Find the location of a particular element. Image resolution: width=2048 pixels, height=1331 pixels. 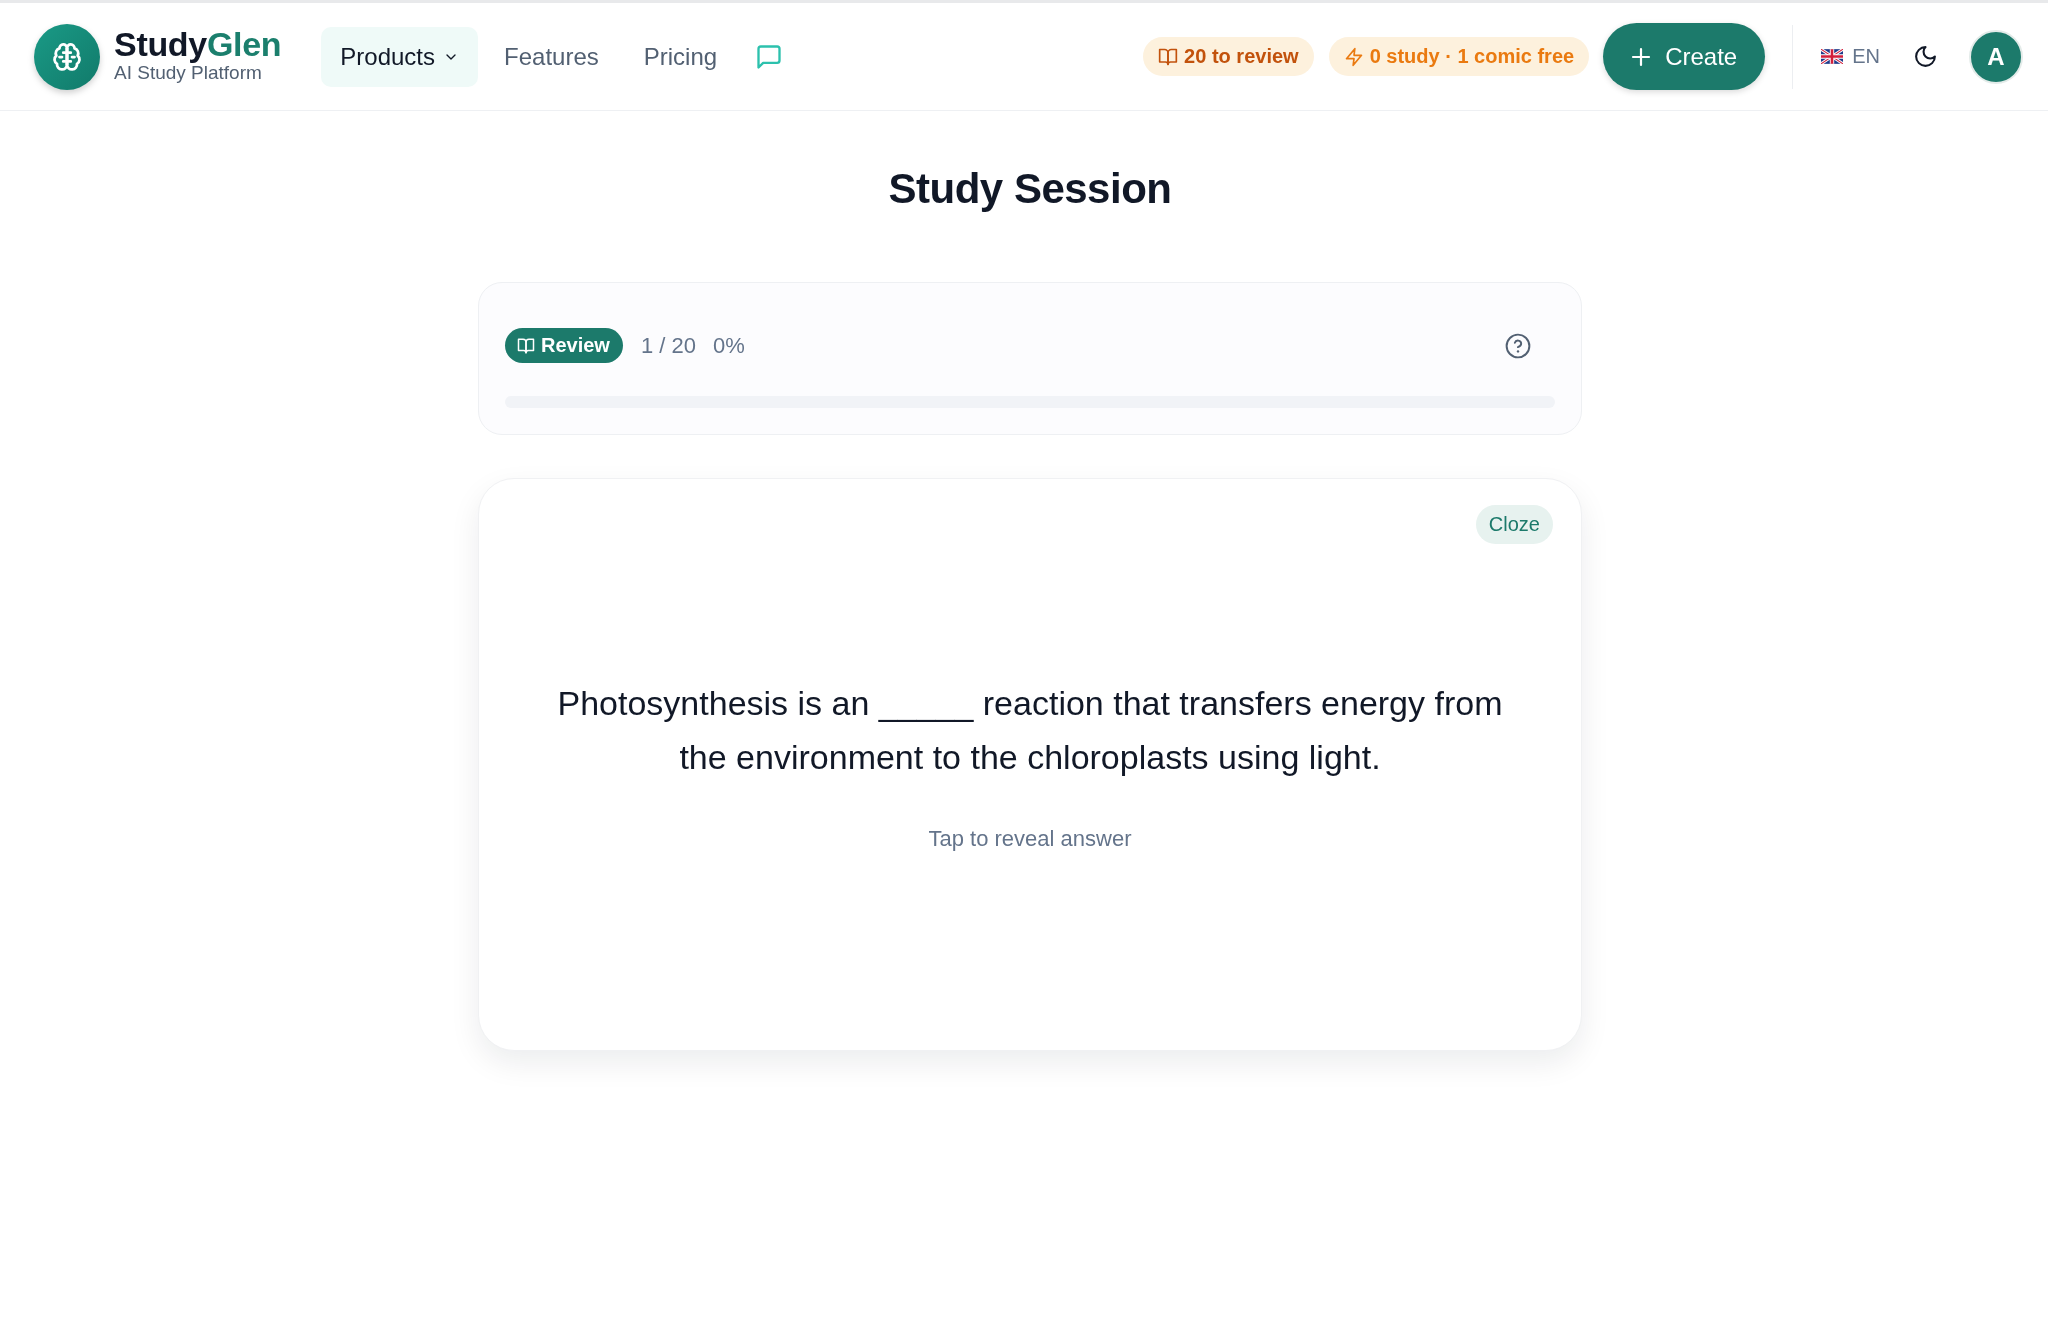

pill-label: 0 study · 1 comic free is located at coordinates (1472, 56).